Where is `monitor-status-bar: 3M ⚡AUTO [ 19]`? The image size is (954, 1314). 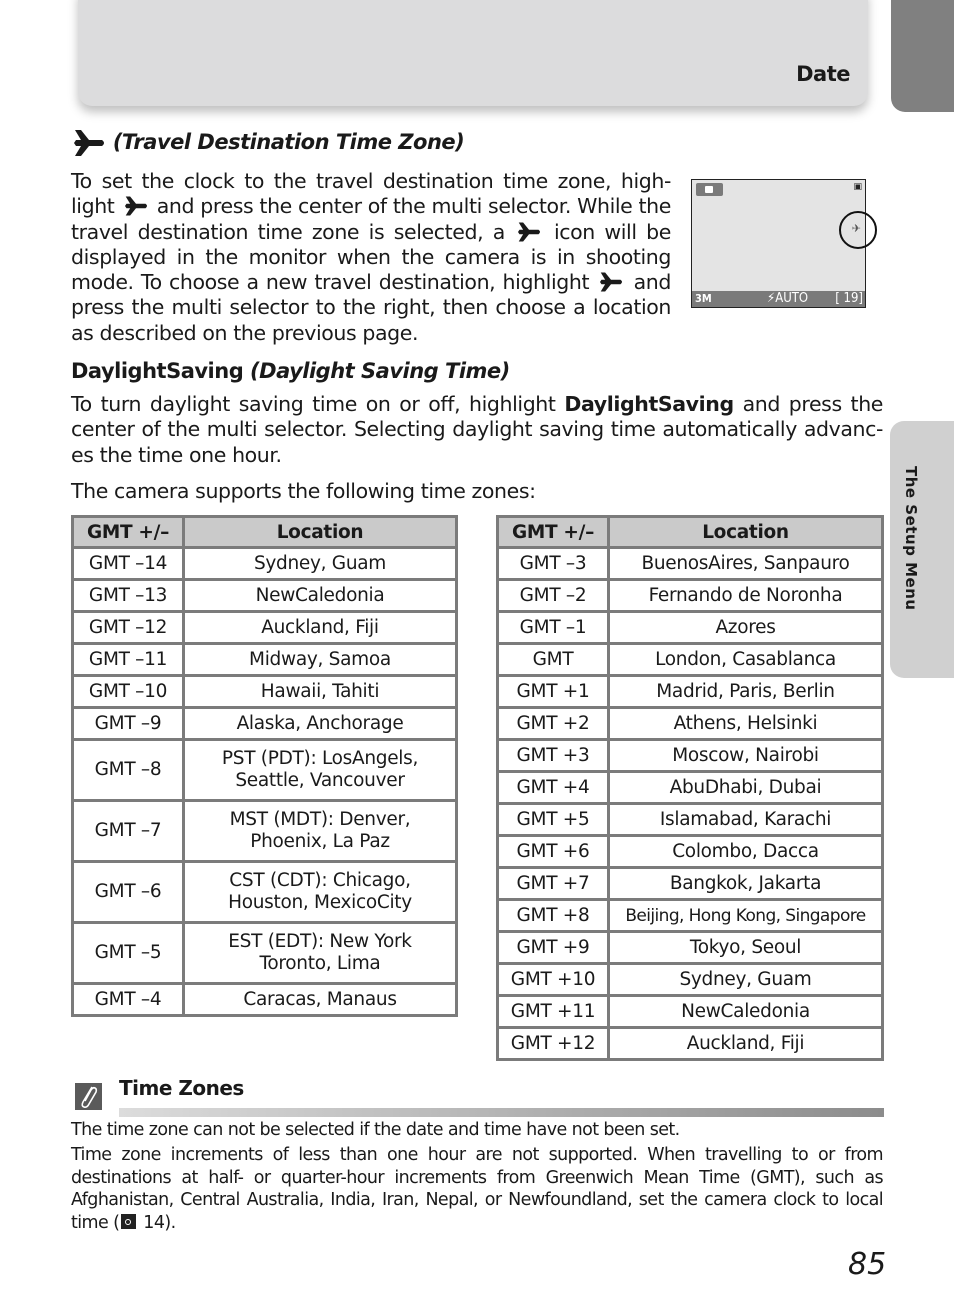
monitor-status-bar: 3M ⚡AUTO [ 19] is located at coordinates (778, 299).